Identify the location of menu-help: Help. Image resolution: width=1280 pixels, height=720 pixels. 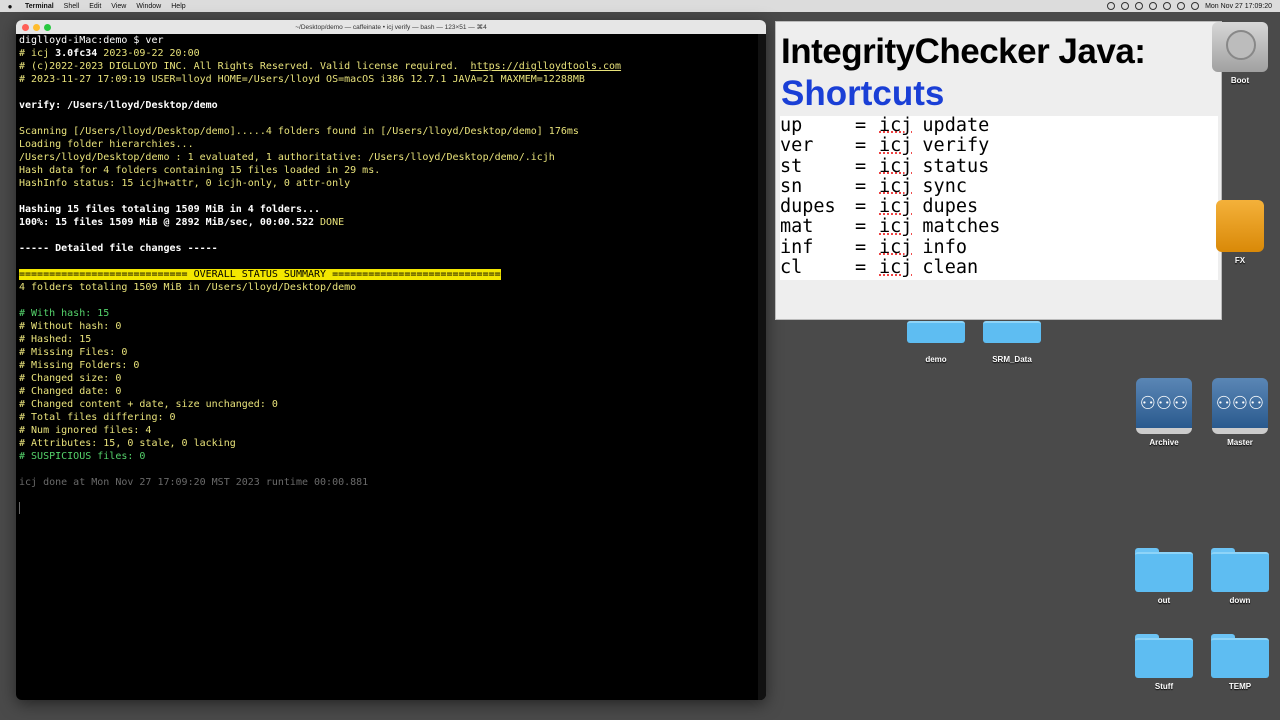
(178, 6).